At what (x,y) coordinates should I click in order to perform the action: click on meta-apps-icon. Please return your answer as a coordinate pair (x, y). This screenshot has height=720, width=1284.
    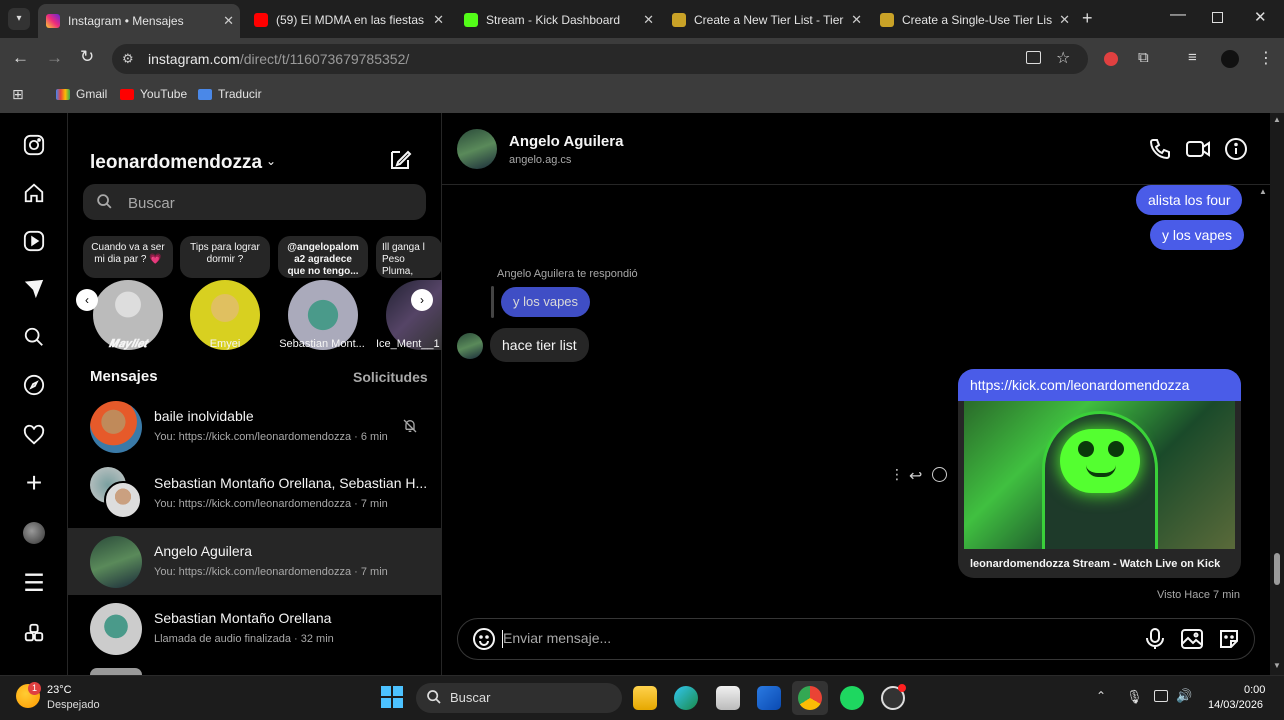
    Looking at the image, I should click on (34, 633).